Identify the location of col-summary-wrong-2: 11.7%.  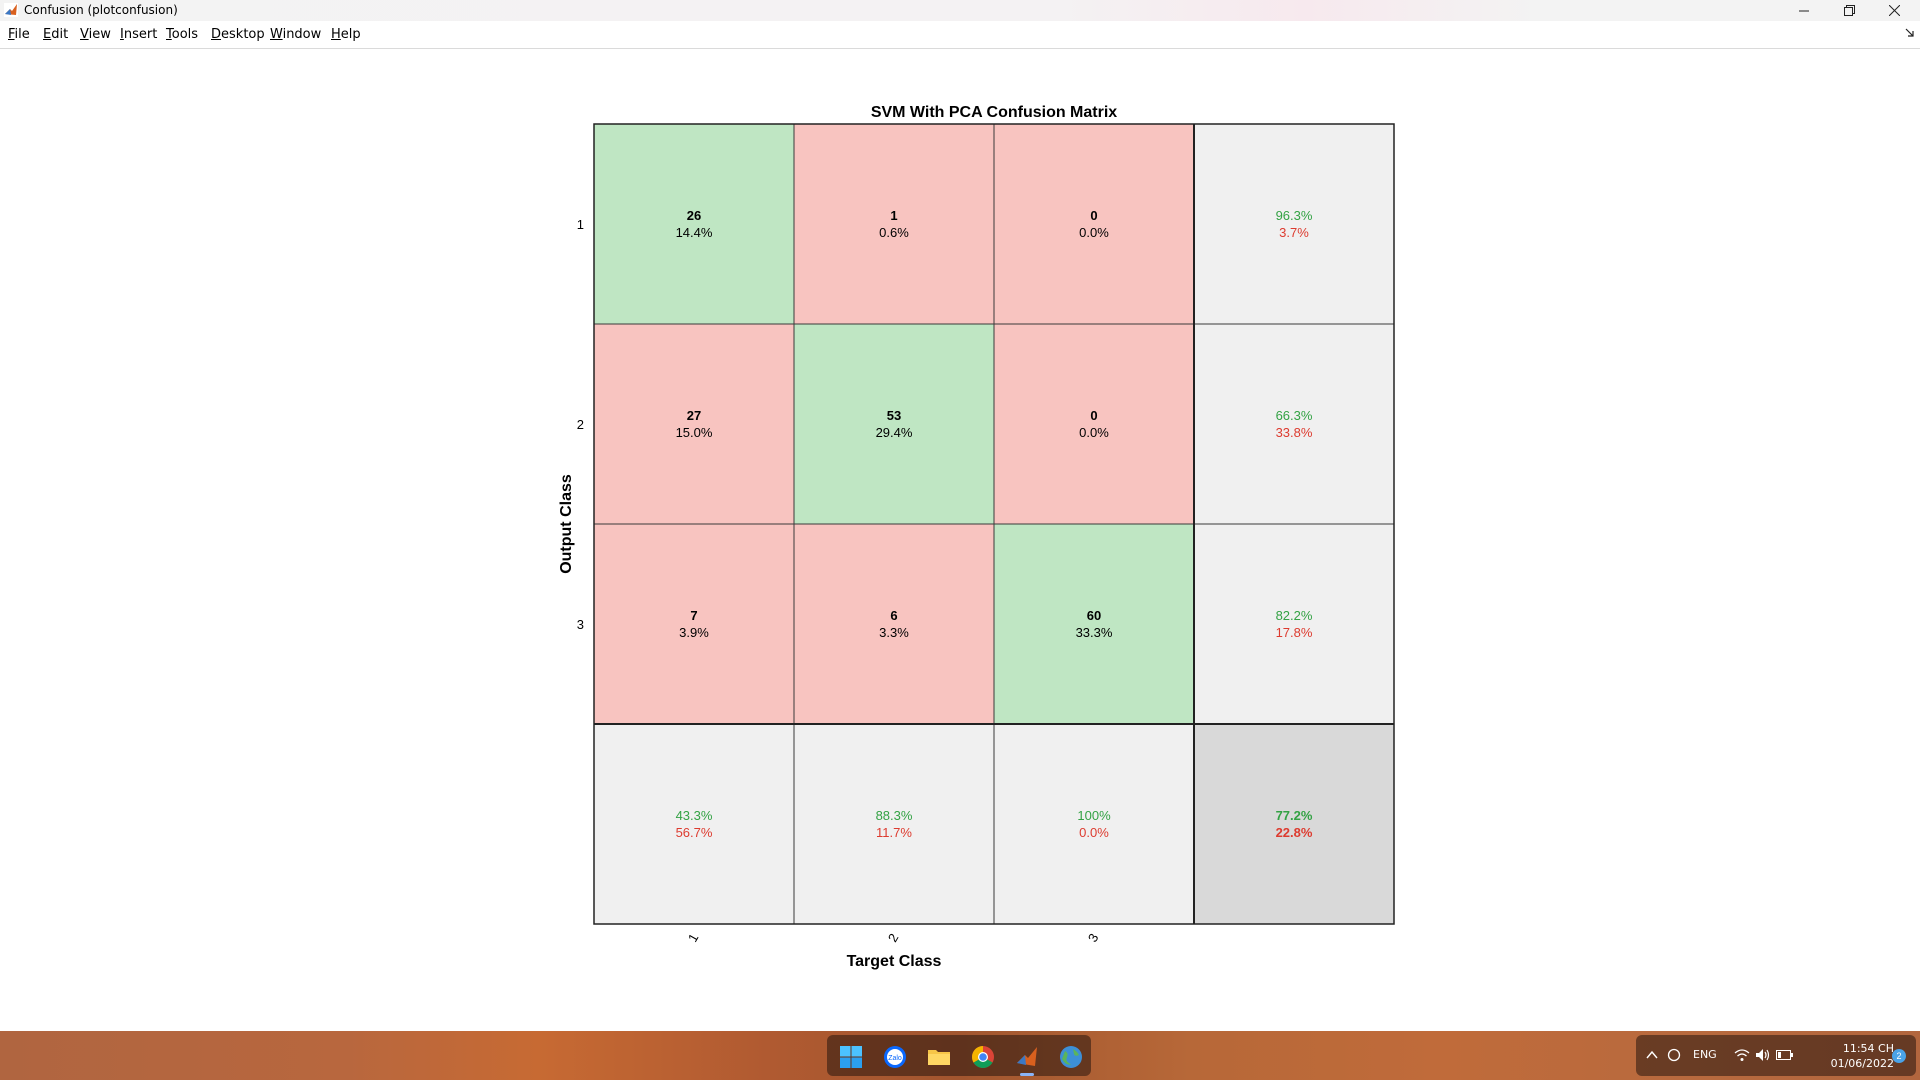
(894, 832).